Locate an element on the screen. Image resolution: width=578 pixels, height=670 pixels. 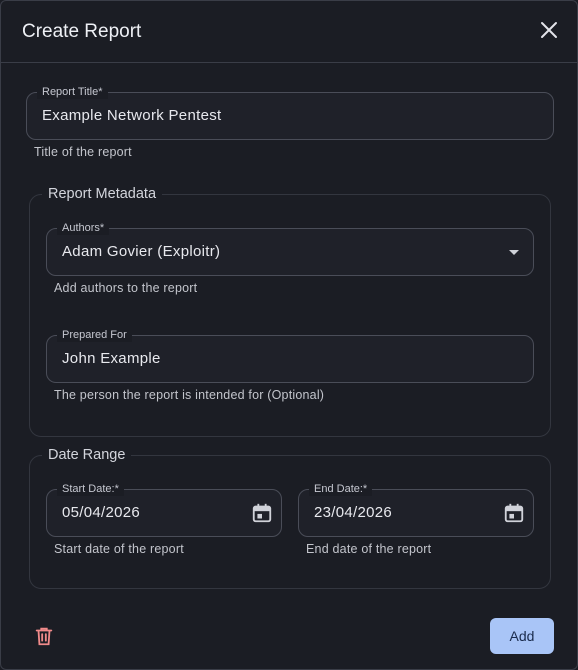
chevron-down-icon is located at coordinates (514, 252).